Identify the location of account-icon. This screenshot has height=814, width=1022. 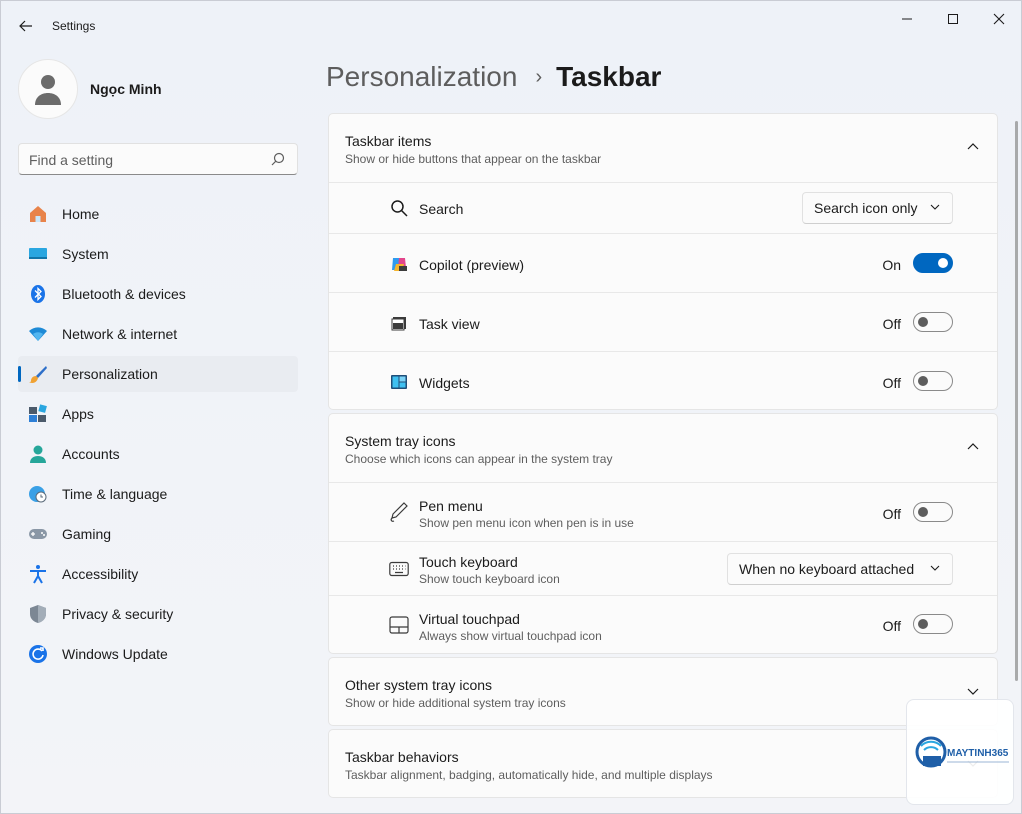
(38, 454).